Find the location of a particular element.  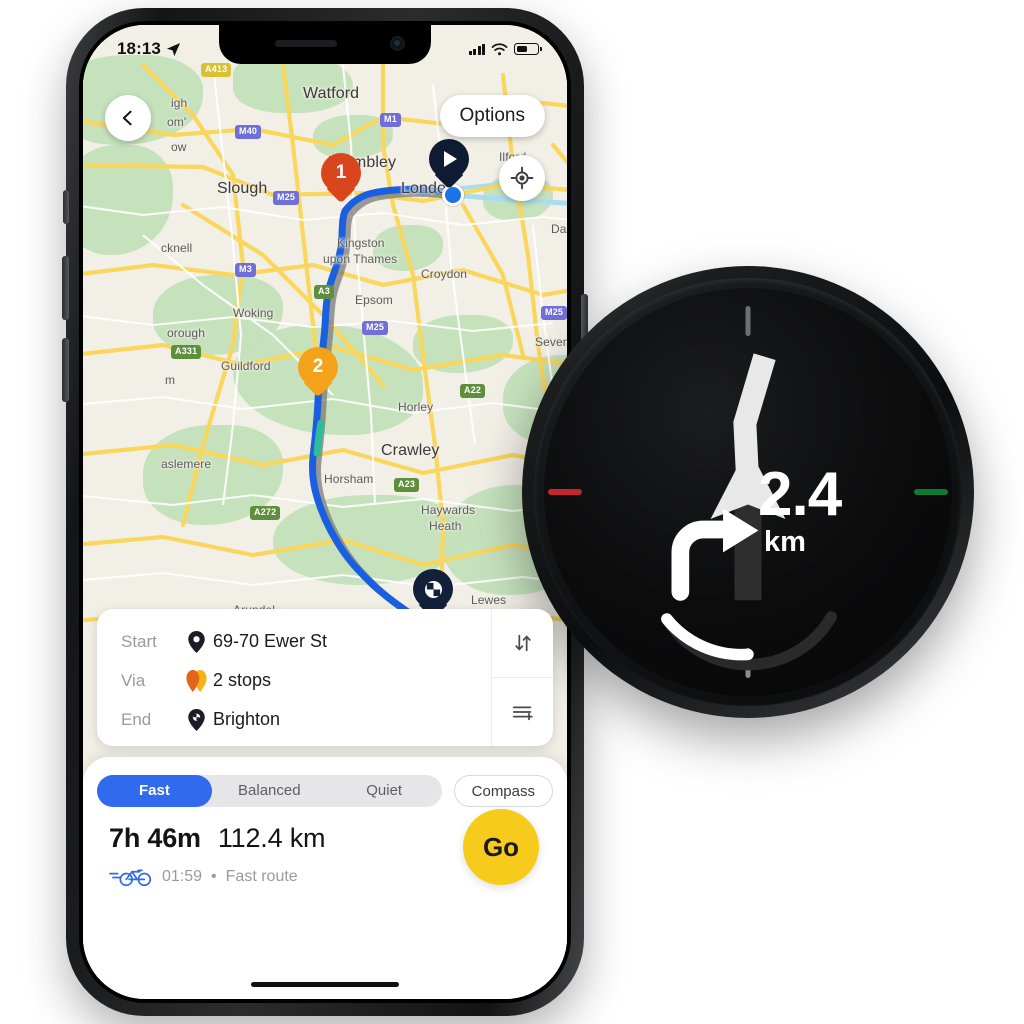

play-icon is located at coordinates (449, 159).